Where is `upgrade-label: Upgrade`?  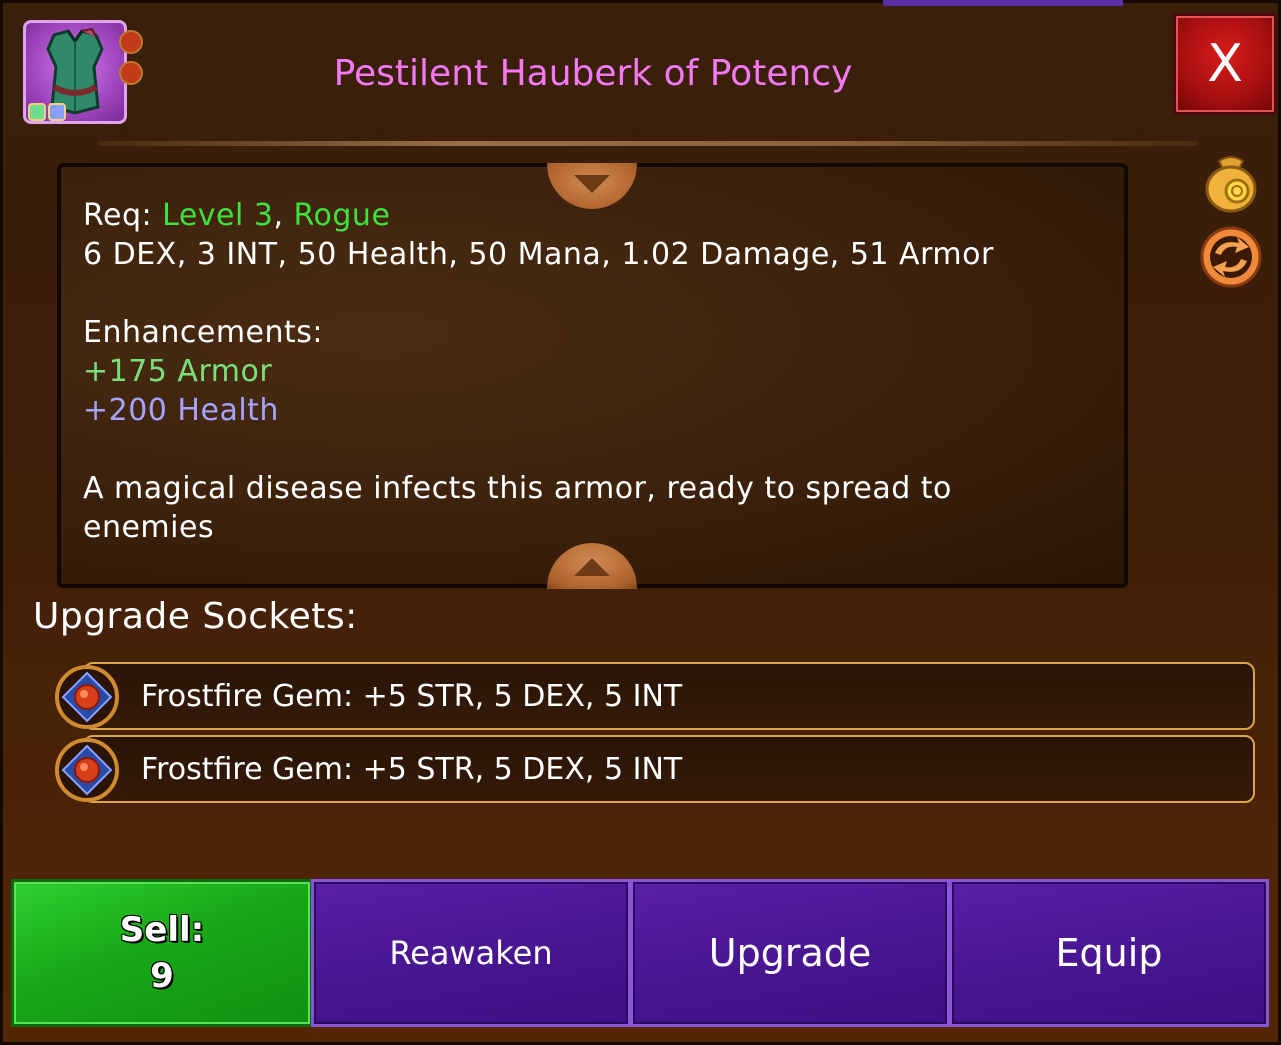 upgrade-label: Upgrade is located at coordinates (790, 953).